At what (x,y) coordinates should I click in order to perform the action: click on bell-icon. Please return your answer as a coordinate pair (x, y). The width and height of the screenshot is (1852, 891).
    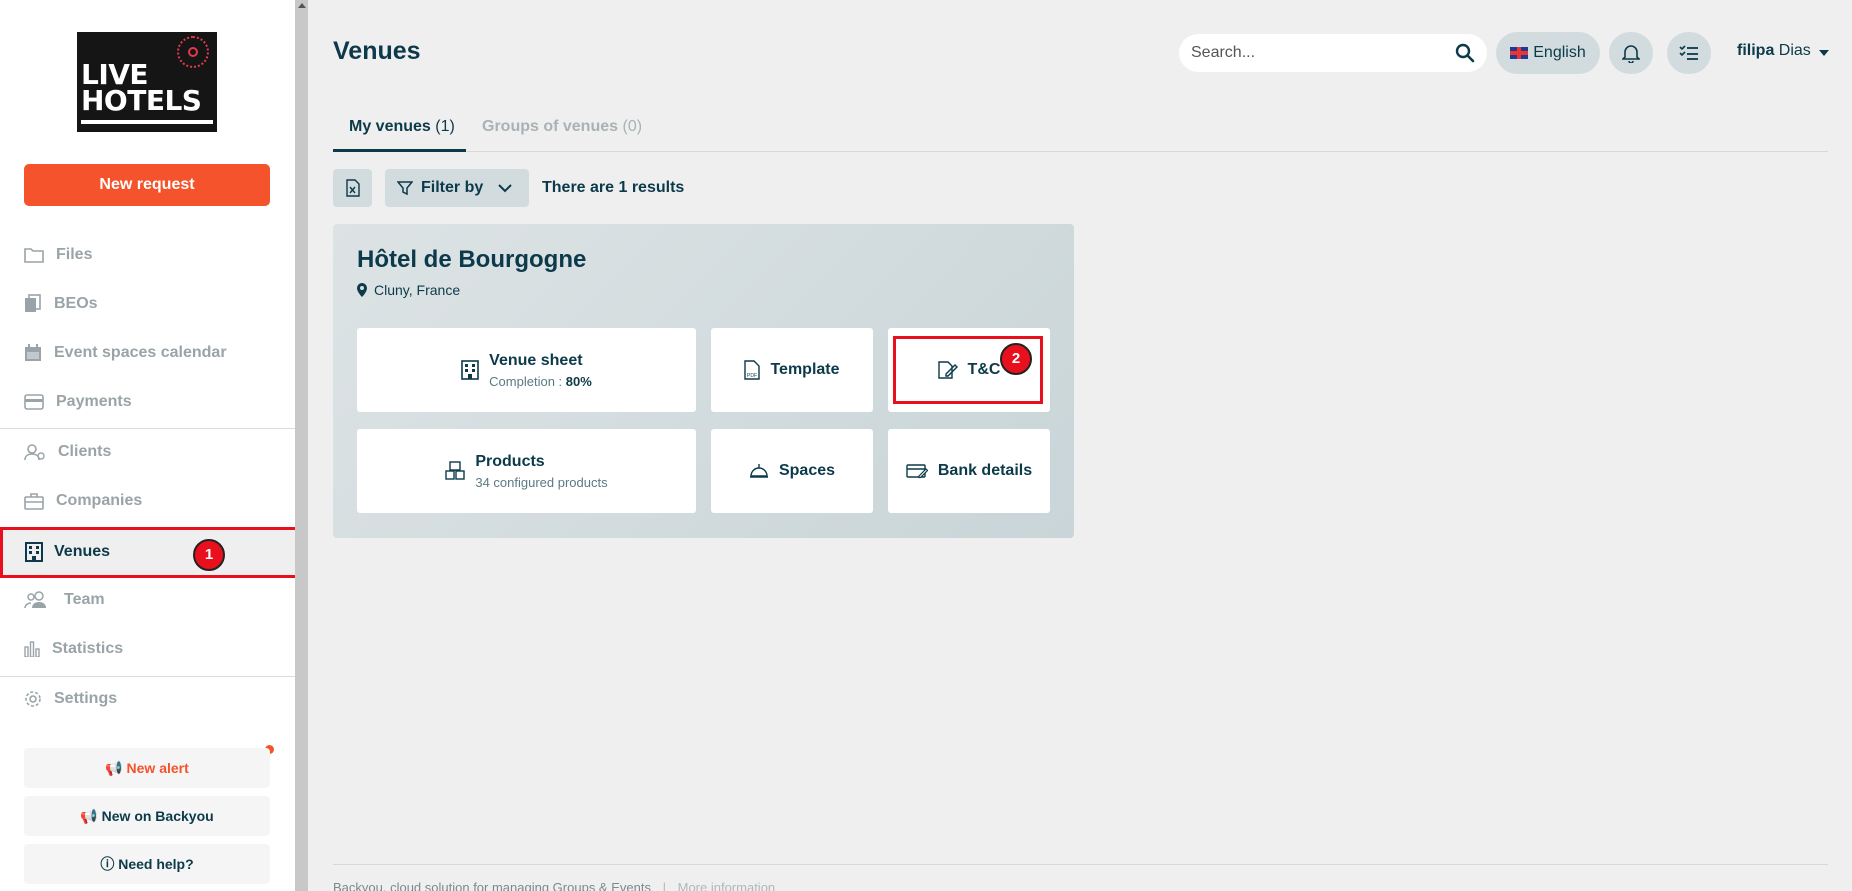
    Looking at the image, I should click on (1631, 54).